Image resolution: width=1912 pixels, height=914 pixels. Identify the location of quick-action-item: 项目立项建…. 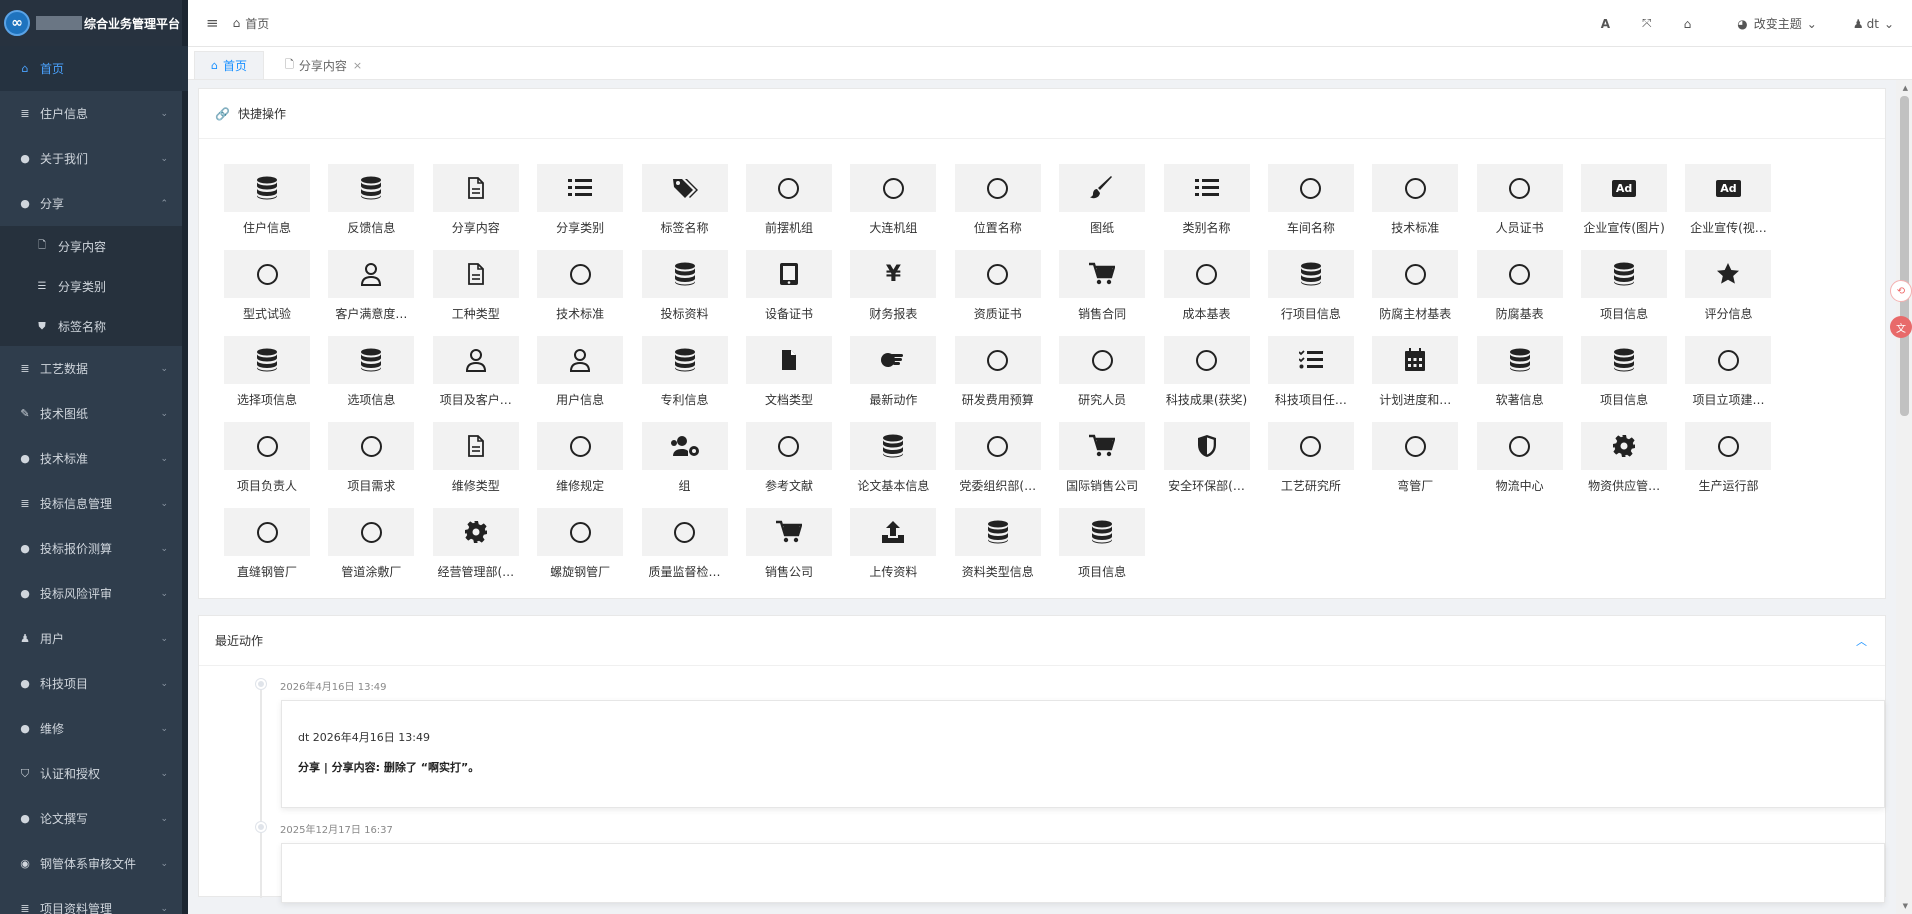
(1728, 372).